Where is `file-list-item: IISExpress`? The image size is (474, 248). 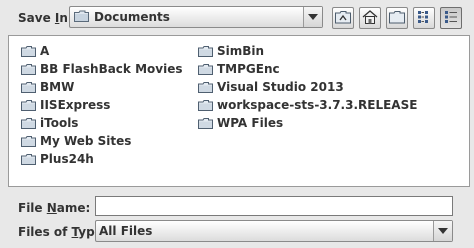 file-list-item: IISExpress is located at coordinates (101, 105).